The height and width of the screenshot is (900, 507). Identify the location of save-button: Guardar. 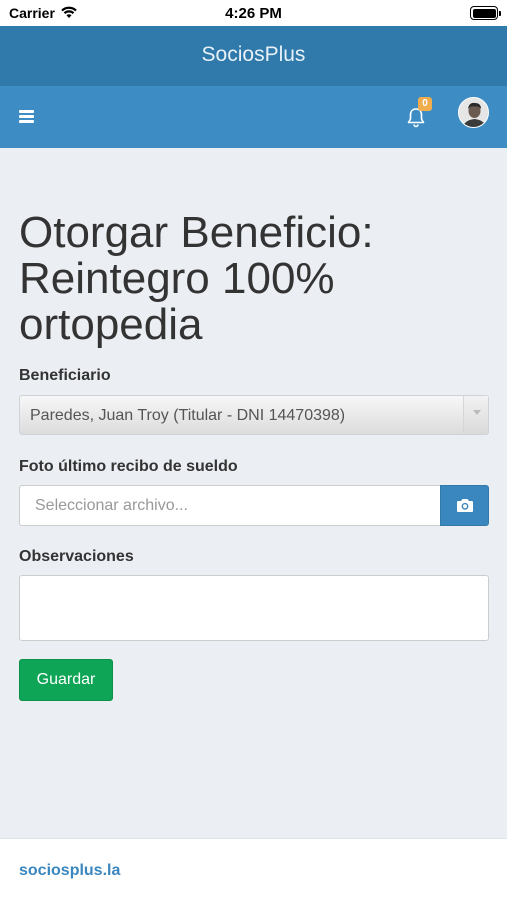
(66, 680).